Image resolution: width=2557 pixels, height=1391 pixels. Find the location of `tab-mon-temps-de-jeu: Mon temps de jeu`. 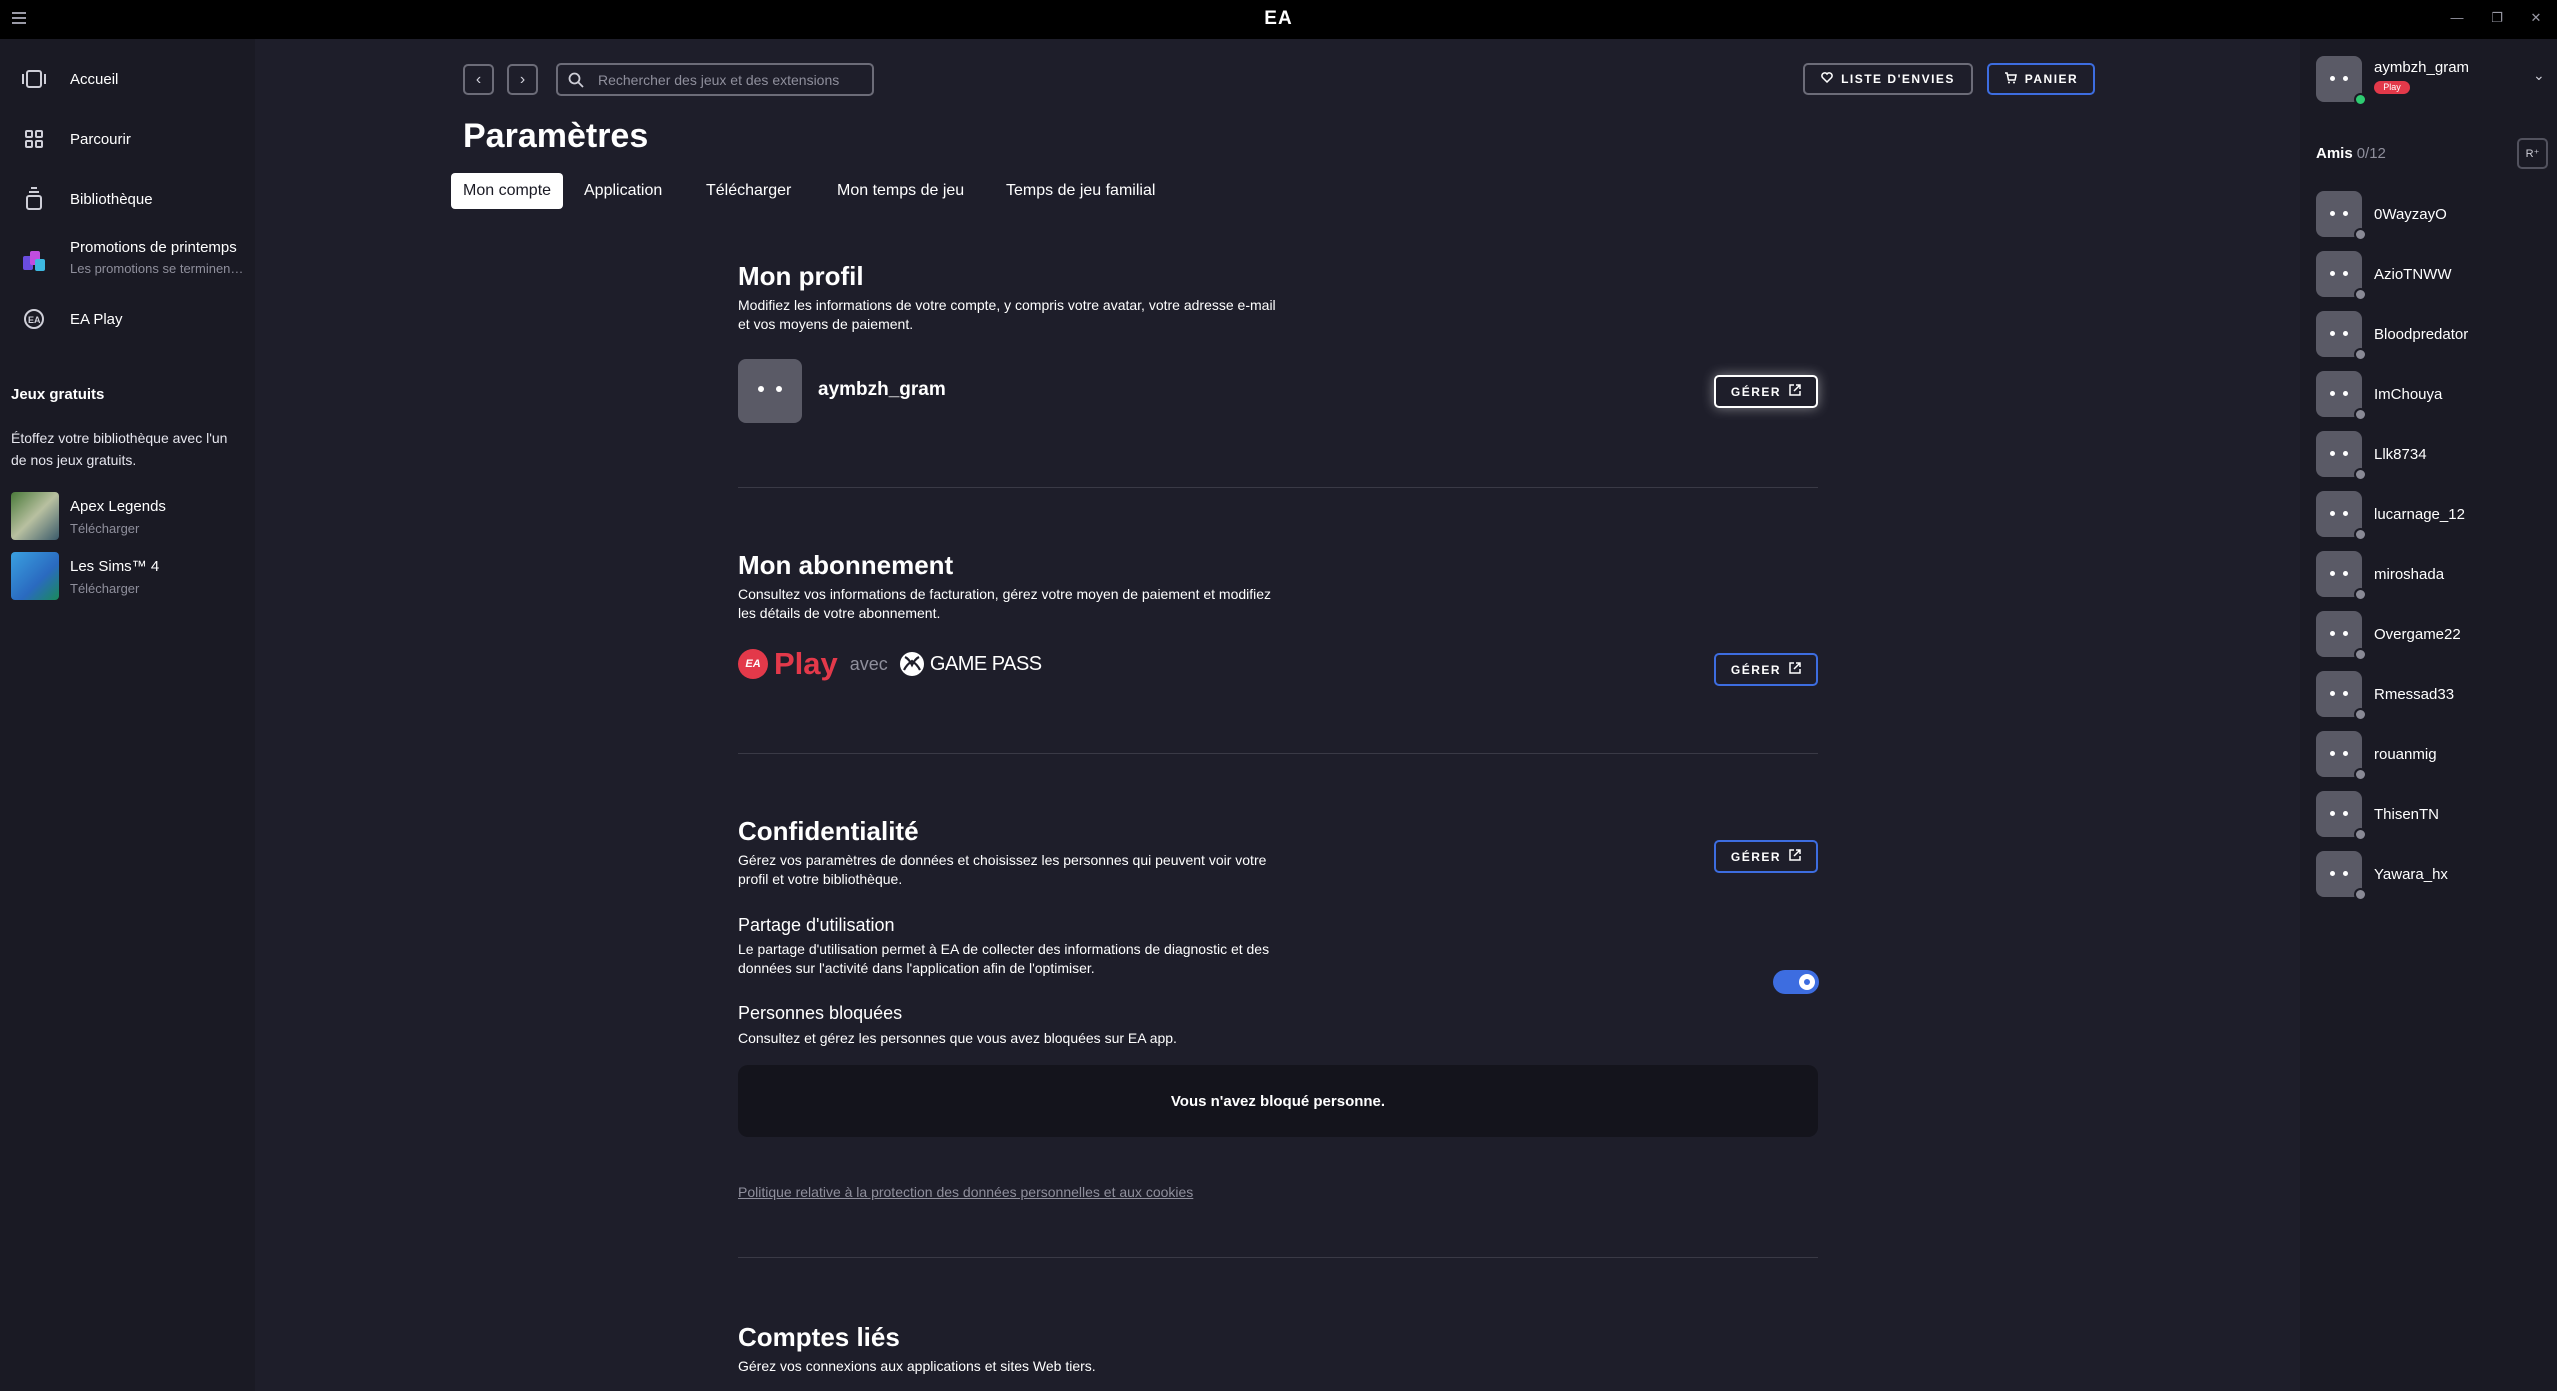

tab-mon-temps-de-jeu: Mon temps de jeu is located at coordinates (900, 191).